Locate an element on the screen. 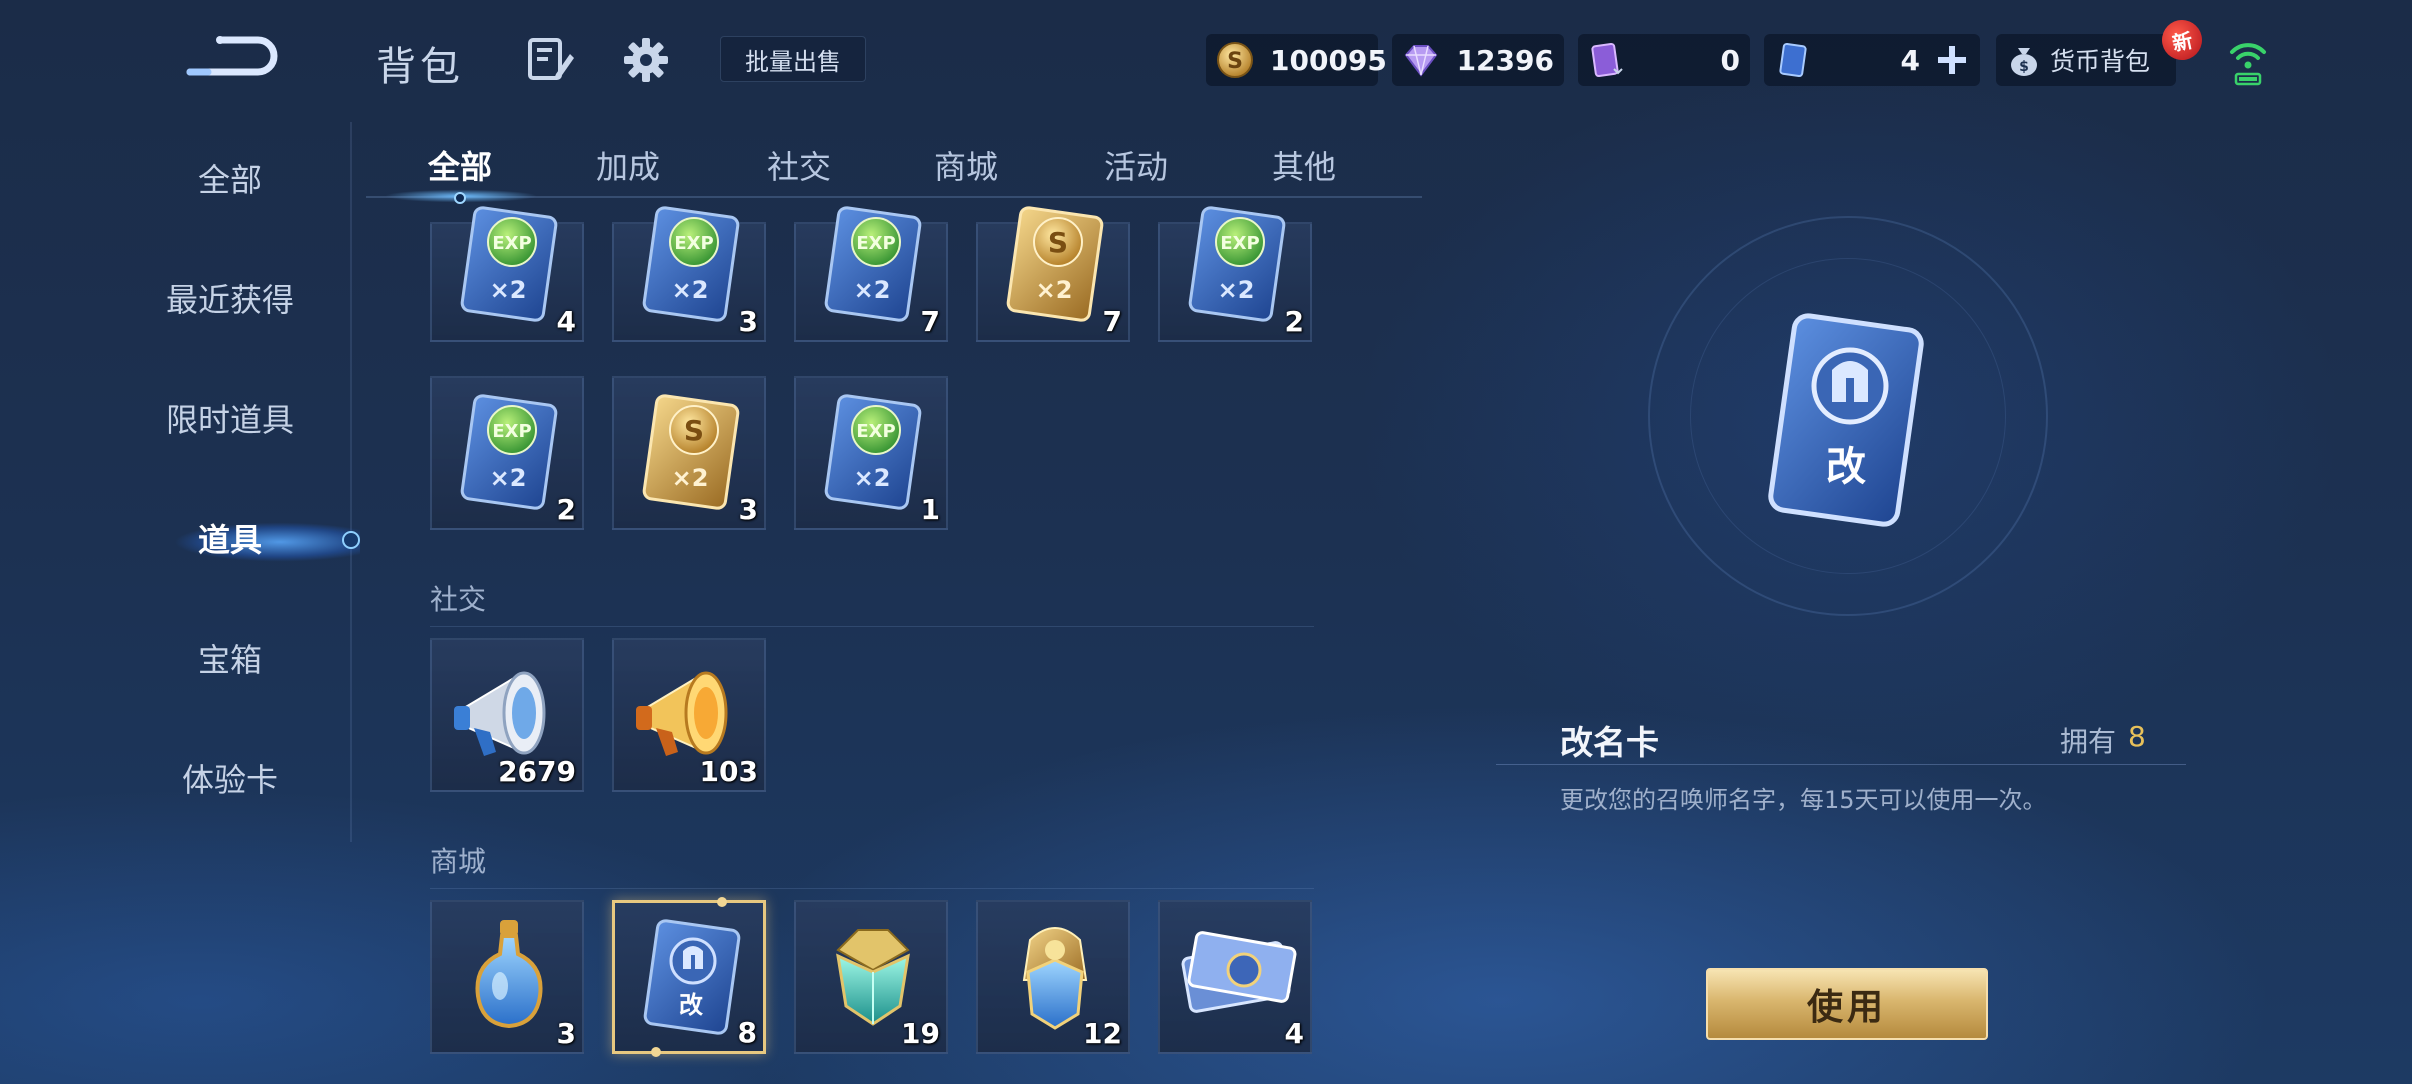 The image size is (2412, 1084). money-bag-icon: $ is located at coordinates (2024, 62).